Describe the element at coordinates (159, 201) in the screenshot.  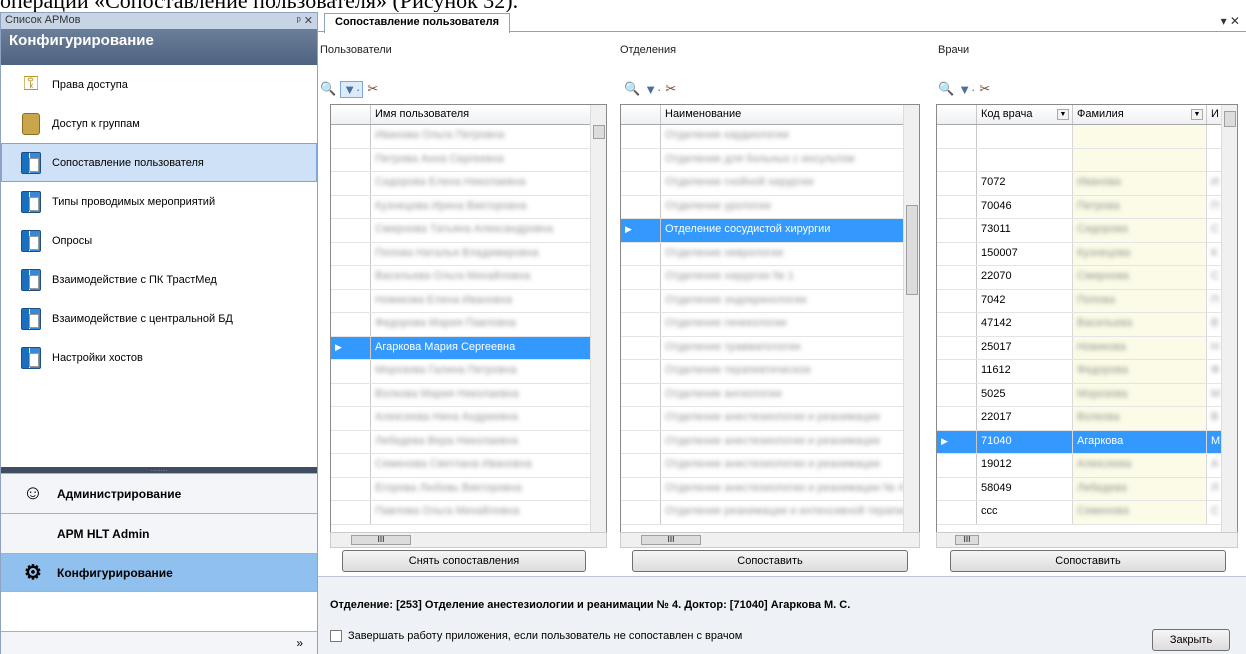
I see `nav-item: Типы проводимых мероприятий` at that location.